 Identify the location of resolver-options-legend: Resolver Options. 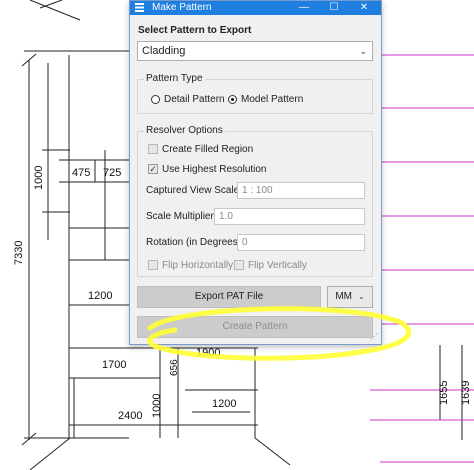
(184, 130).